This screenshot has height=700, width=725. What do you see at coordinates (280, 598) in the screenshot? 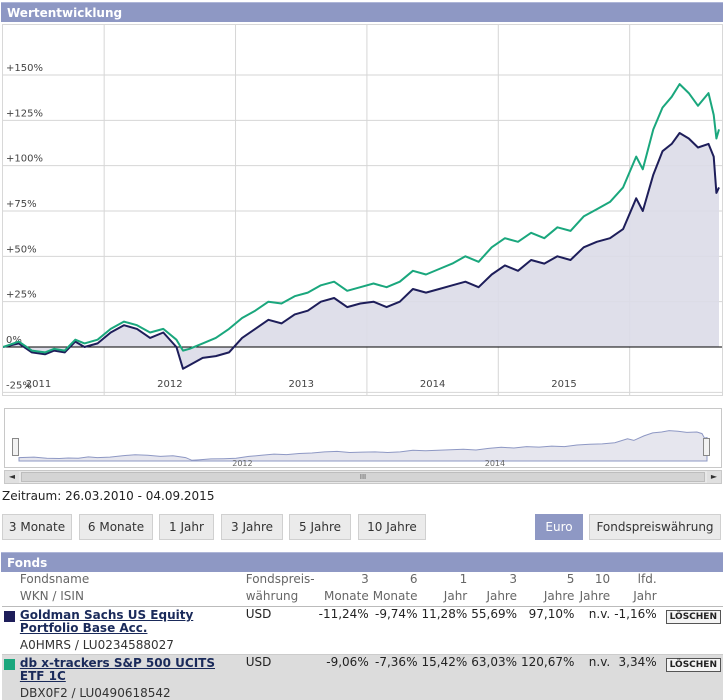
I see `column-header-waehrung-2: währung` at bounding box center [280, 598].